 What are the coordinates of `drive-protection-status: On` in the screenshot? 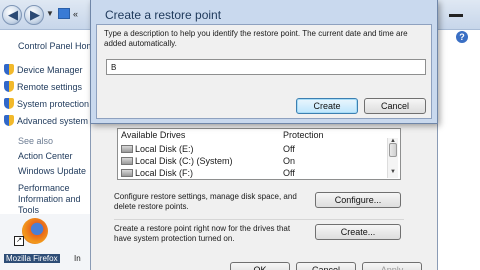 It's located at (289, 161).